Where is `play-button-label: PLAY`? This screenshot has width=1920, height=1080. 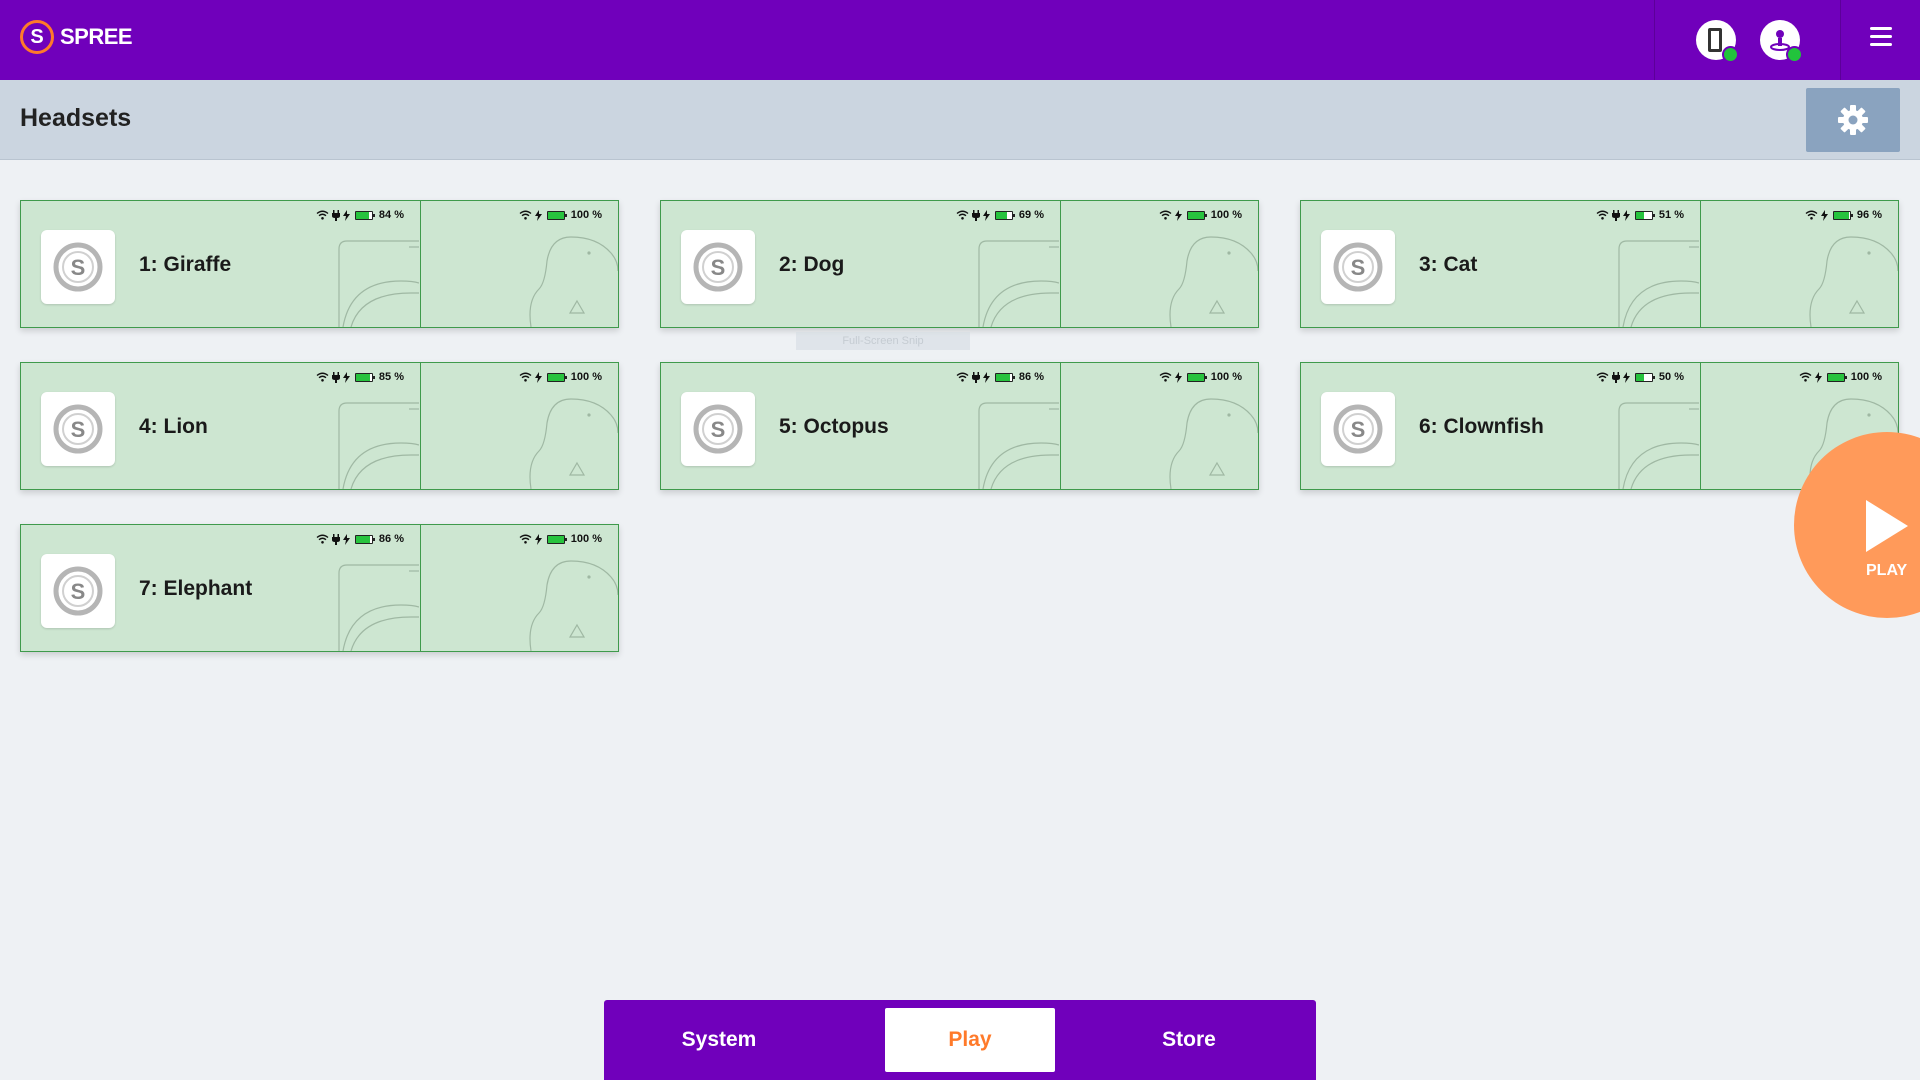 play-button-label: PLAY is located at coordinates (1887, 570).